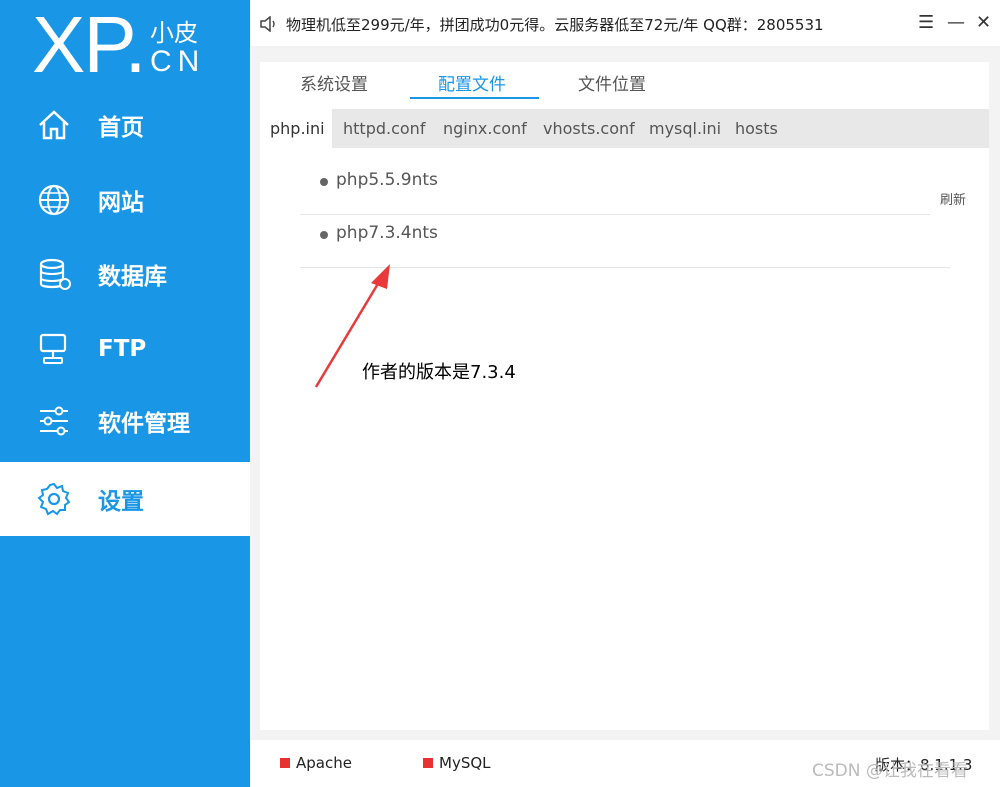  What do you see at coordinates (267, 24) in the screenshot?
I see `speaker-icon` at bounding box center [267, 24].